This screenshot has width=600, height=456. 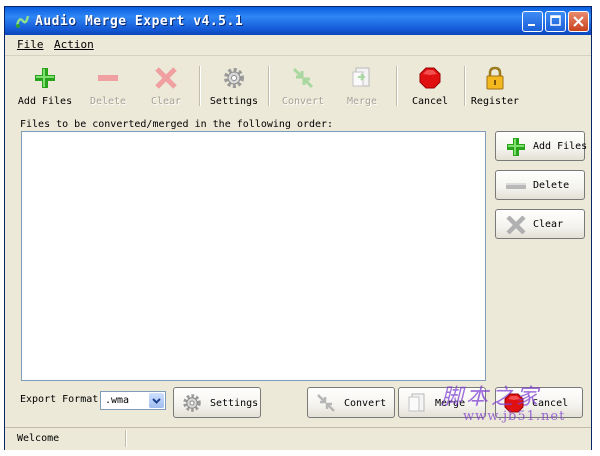 What do you see at coordinates (495, 101) in the screenshot?
I see `toolbar-register-label: Register` at bounding box center [495, 101].